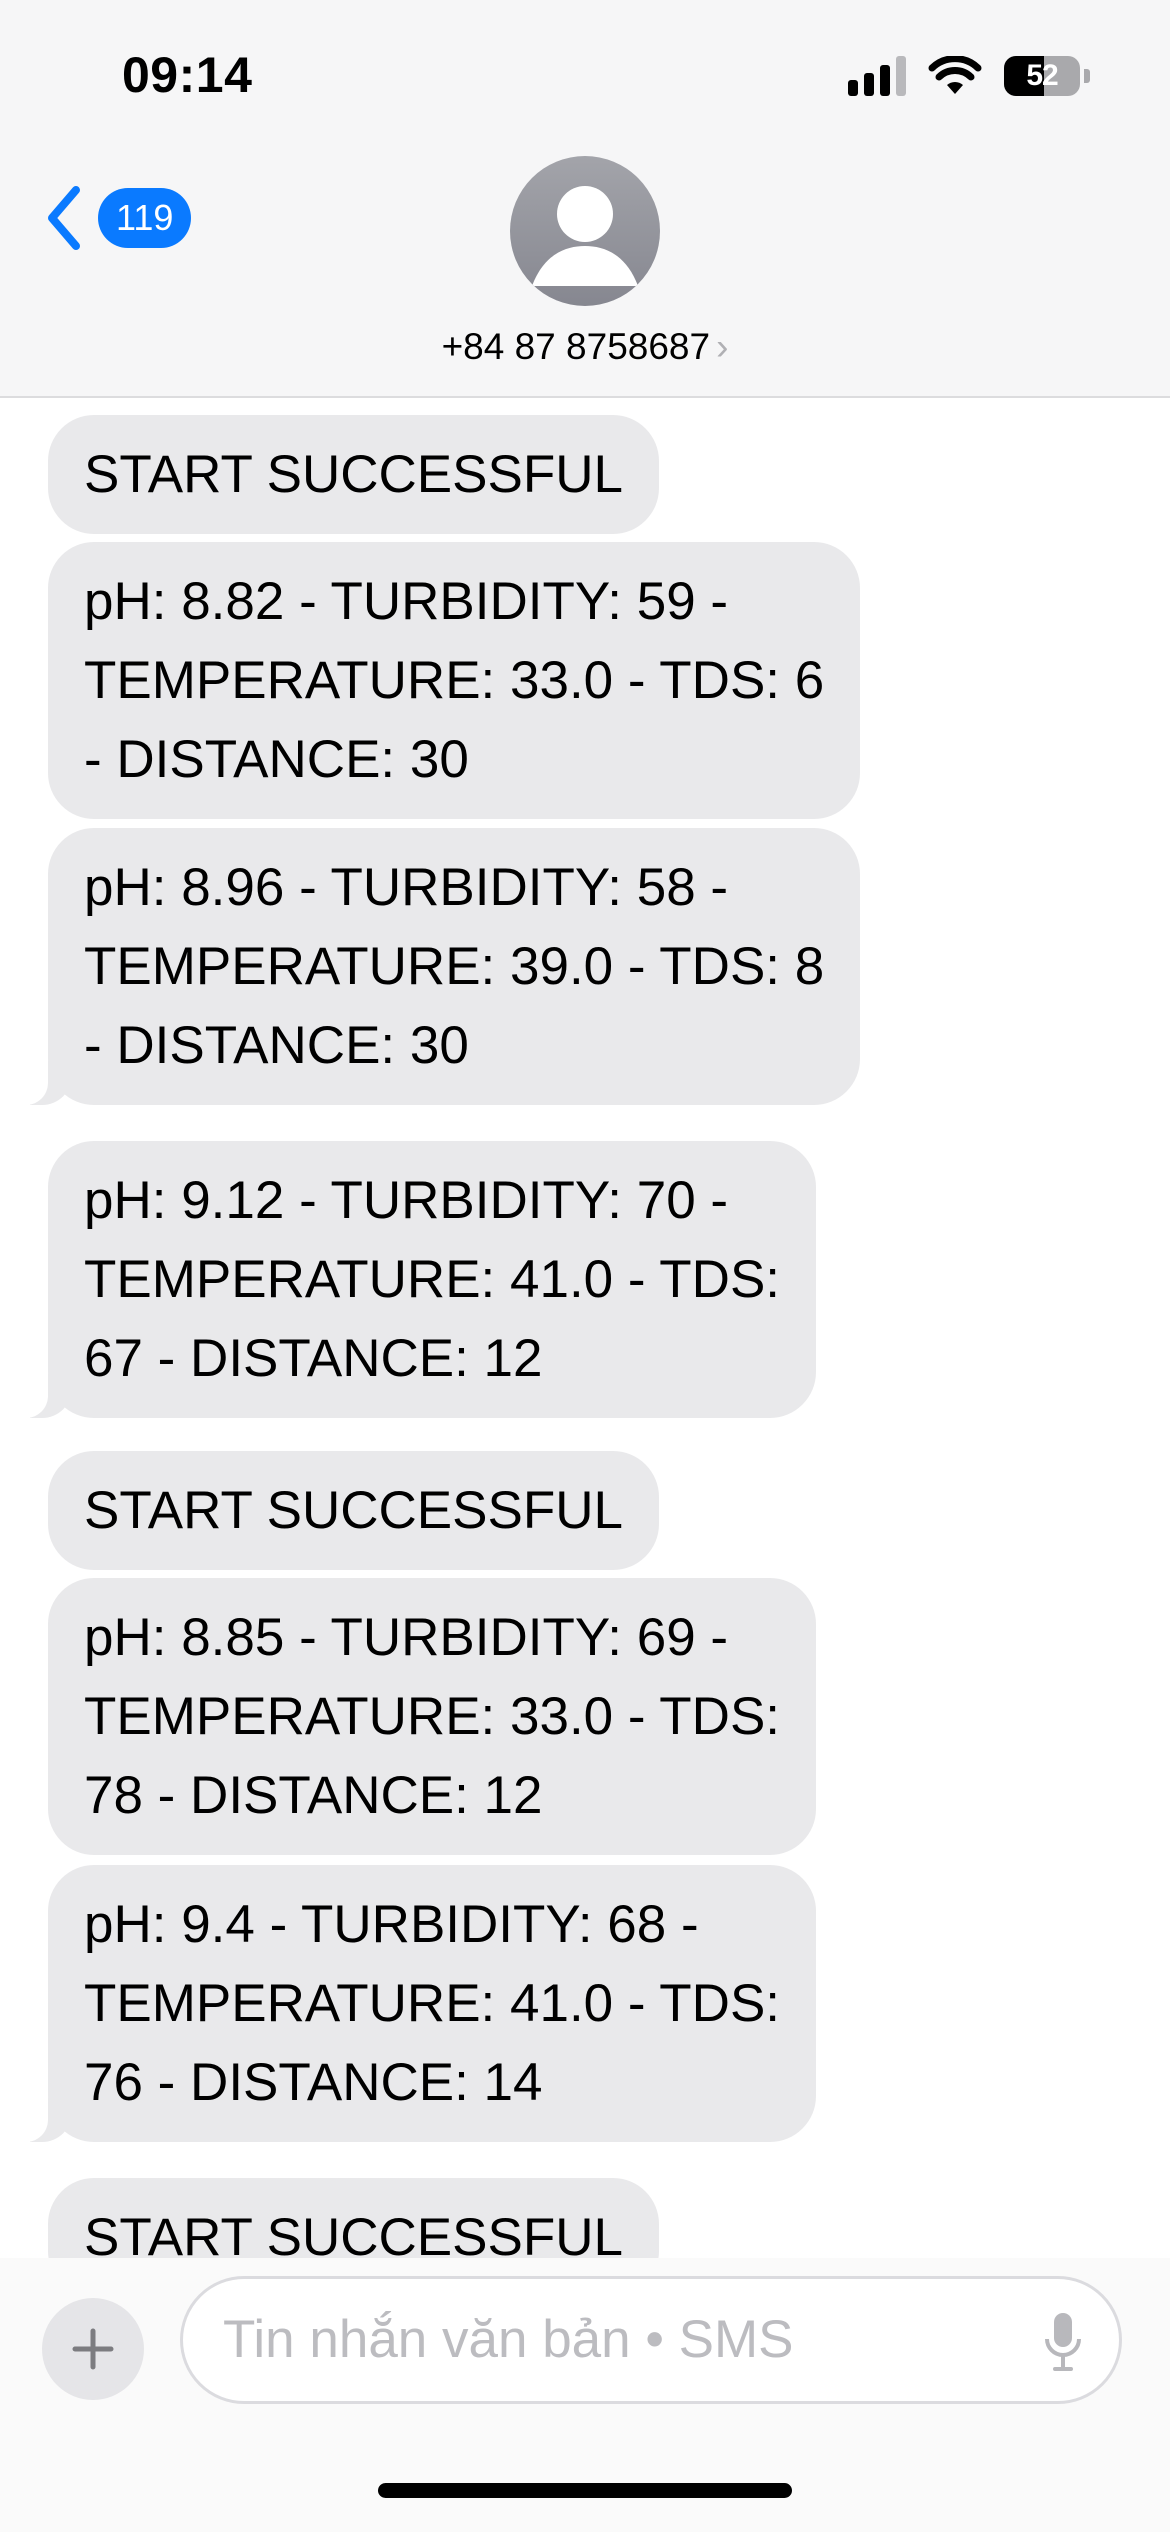 Image resolution: width=1170 pixels, height=2532 pixels. I want to click on message-input-placeholder: Tin nhắn văn bản • SMS, so click(508, 2339).